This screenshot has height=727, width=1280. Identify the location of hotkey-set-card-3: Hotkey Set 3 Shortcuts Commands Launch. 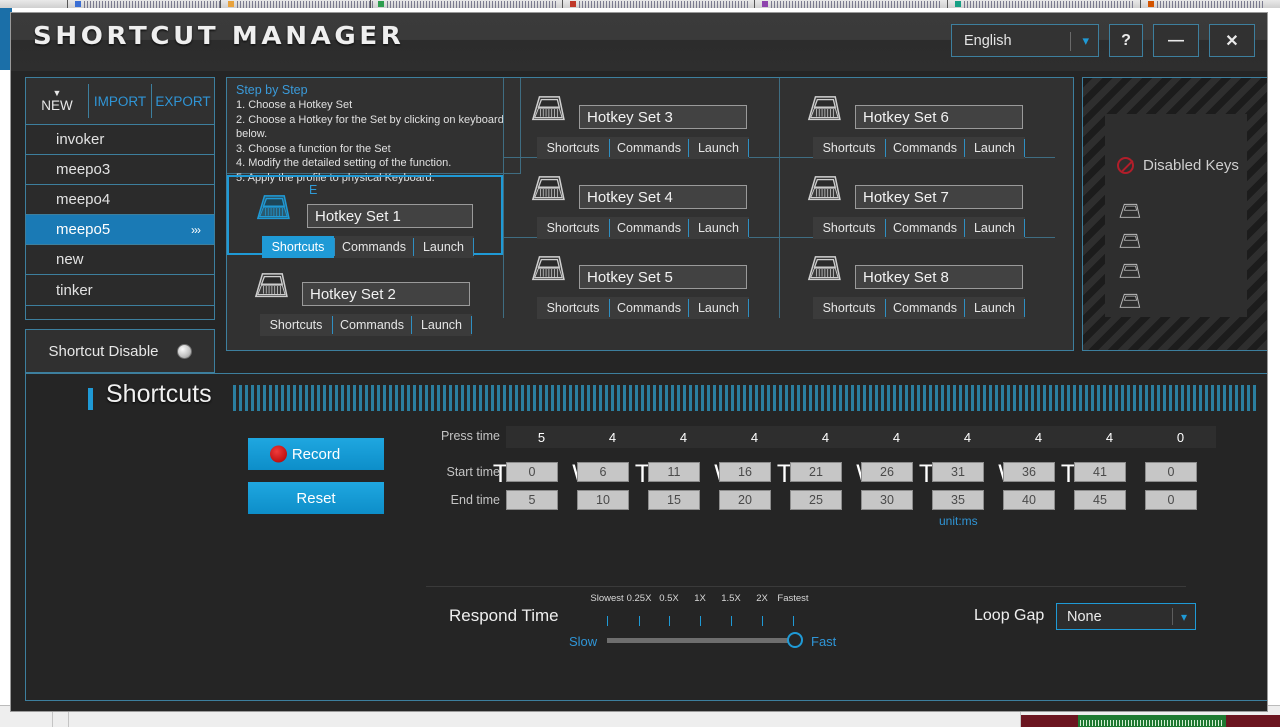
(641, 118).